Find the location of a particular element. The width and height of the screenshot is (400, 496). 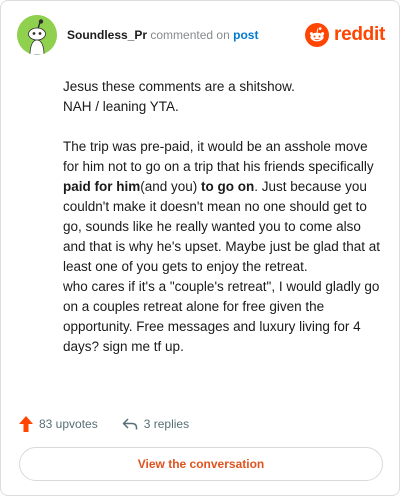

reply-count: 3 replies is located at coordinates (166, 424).